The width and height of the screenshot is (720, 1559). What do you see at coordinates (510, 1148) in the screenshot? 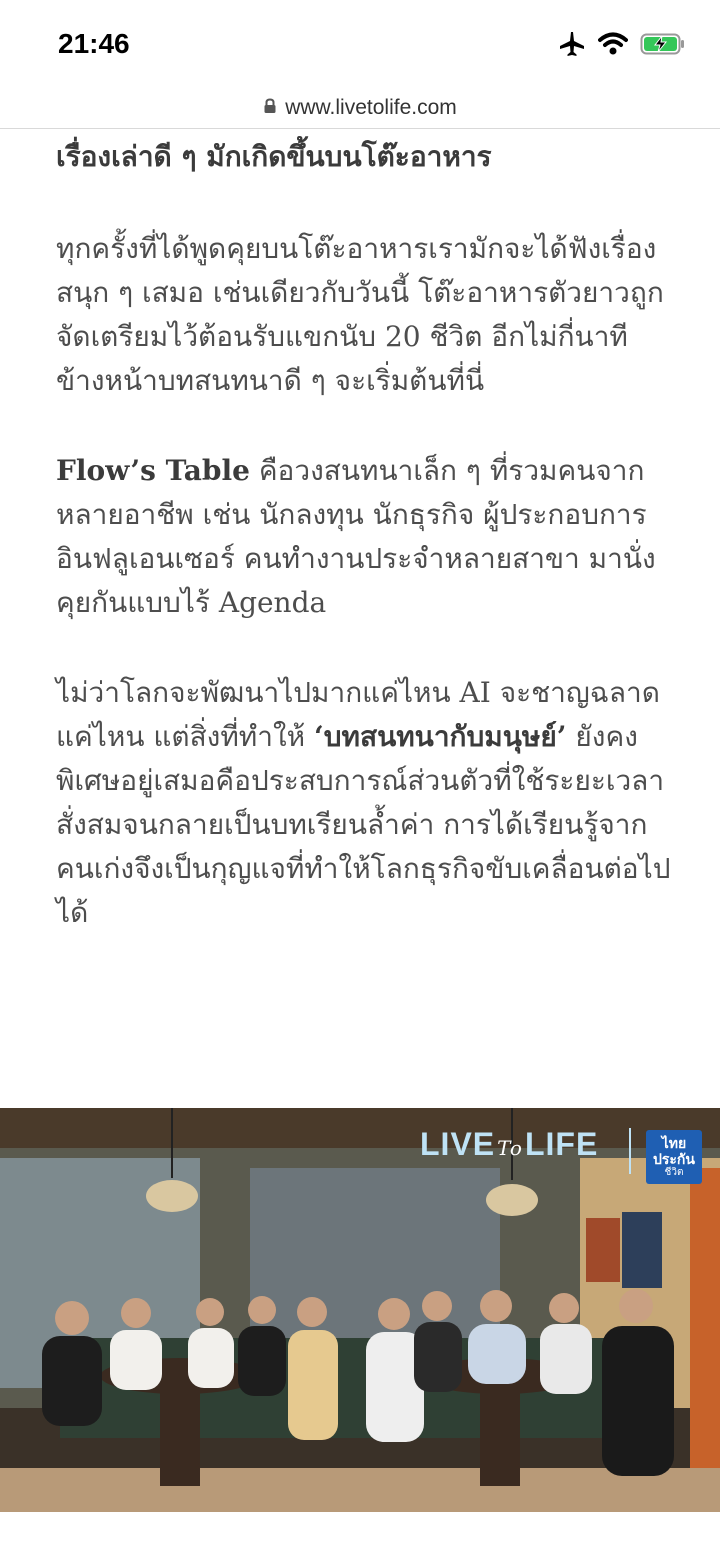
I see `logo-to: To` at bounding box center [510, 1148].